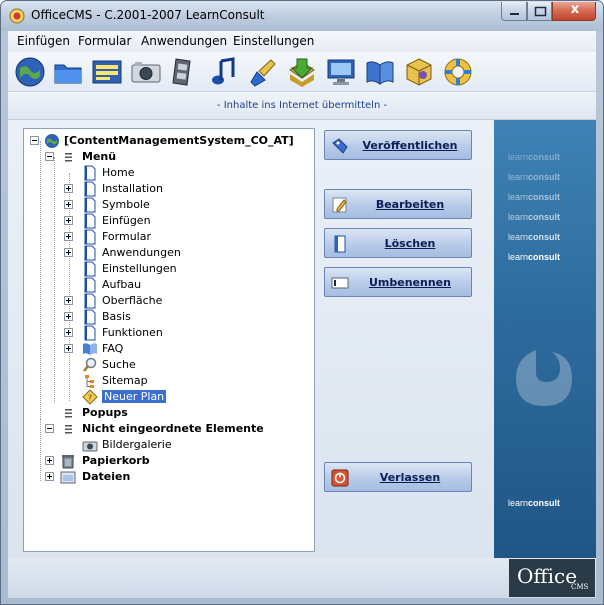 The image size is (604, 605). What do you see at coordinates (68, 477) in the screenshot?
I see `files-icon` at bounding box center [68, 477].